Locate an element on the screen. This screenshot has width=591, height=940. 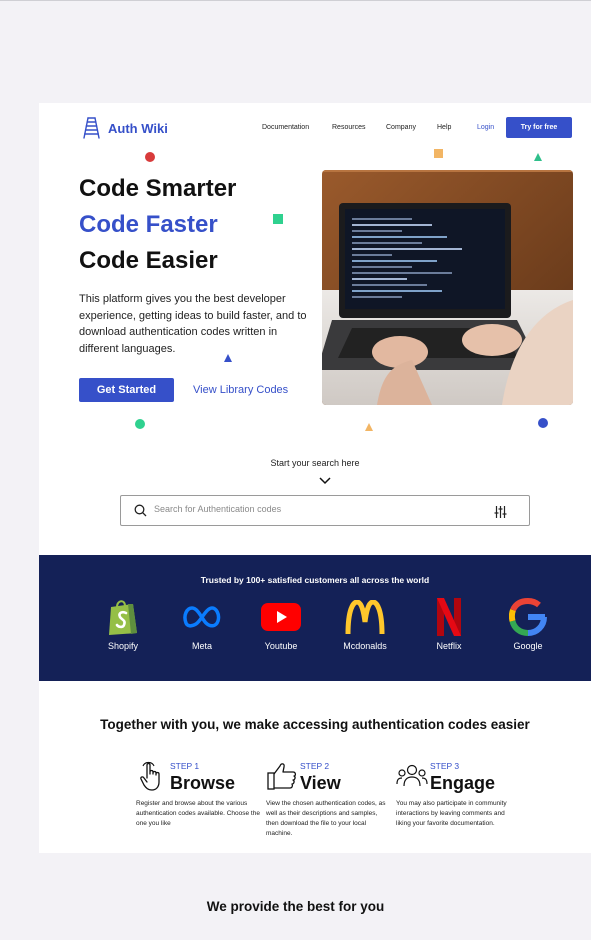
netflix-icon is located at coordinates (449, 617).